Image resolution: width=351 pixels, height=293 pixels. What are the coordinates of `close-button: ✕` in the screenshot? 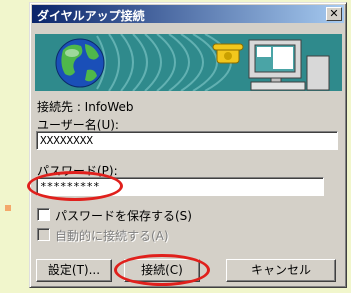 It's located at (334, 14).